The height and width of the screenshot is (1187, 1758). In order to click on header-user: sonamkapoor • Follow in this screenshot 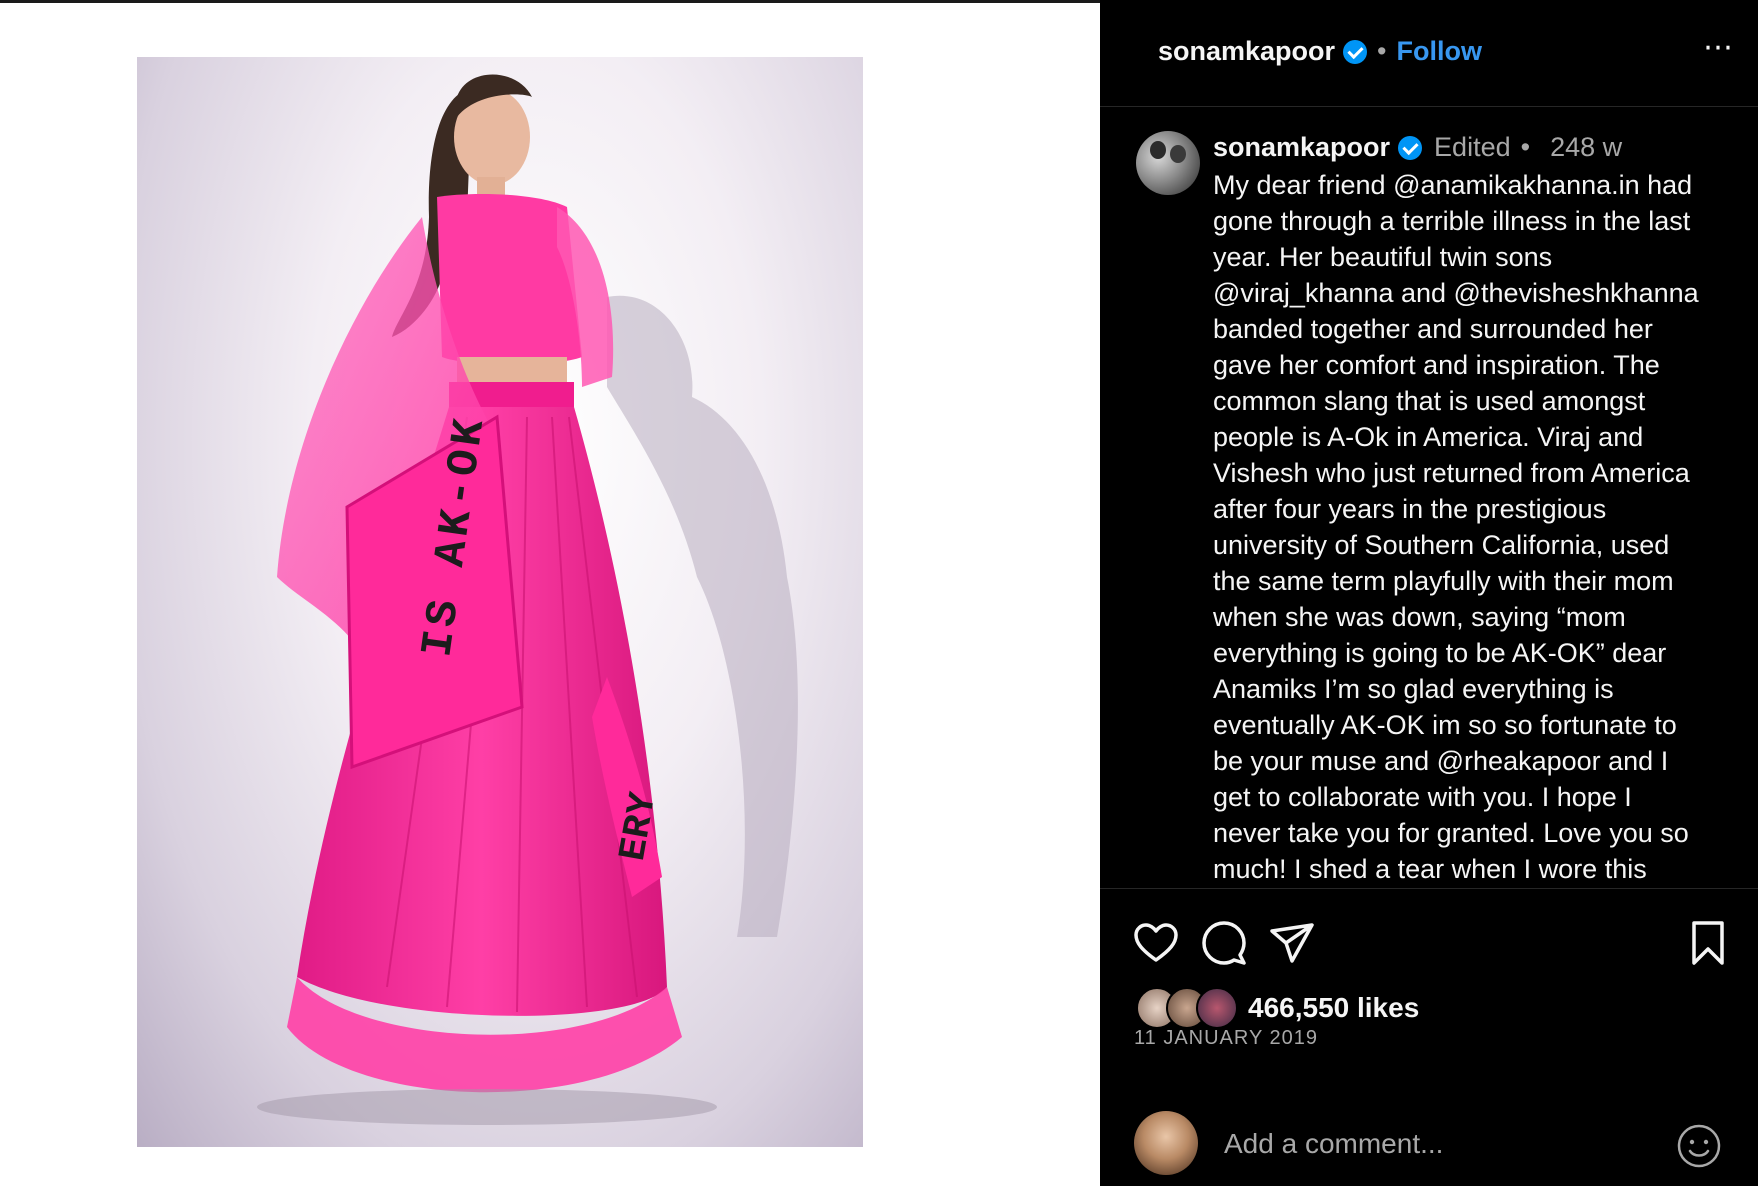, I will do `click(1320, 51)`.